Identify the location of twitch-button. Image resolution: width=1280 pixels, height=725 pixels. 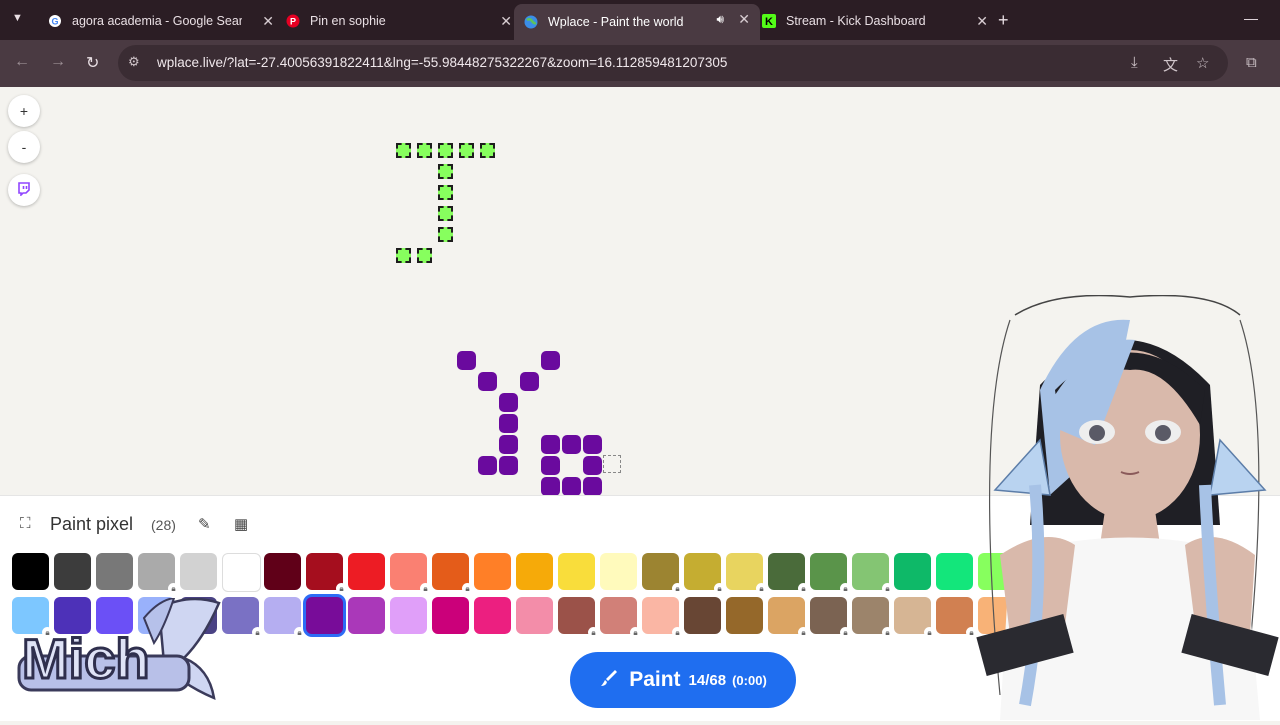
(24, 190).